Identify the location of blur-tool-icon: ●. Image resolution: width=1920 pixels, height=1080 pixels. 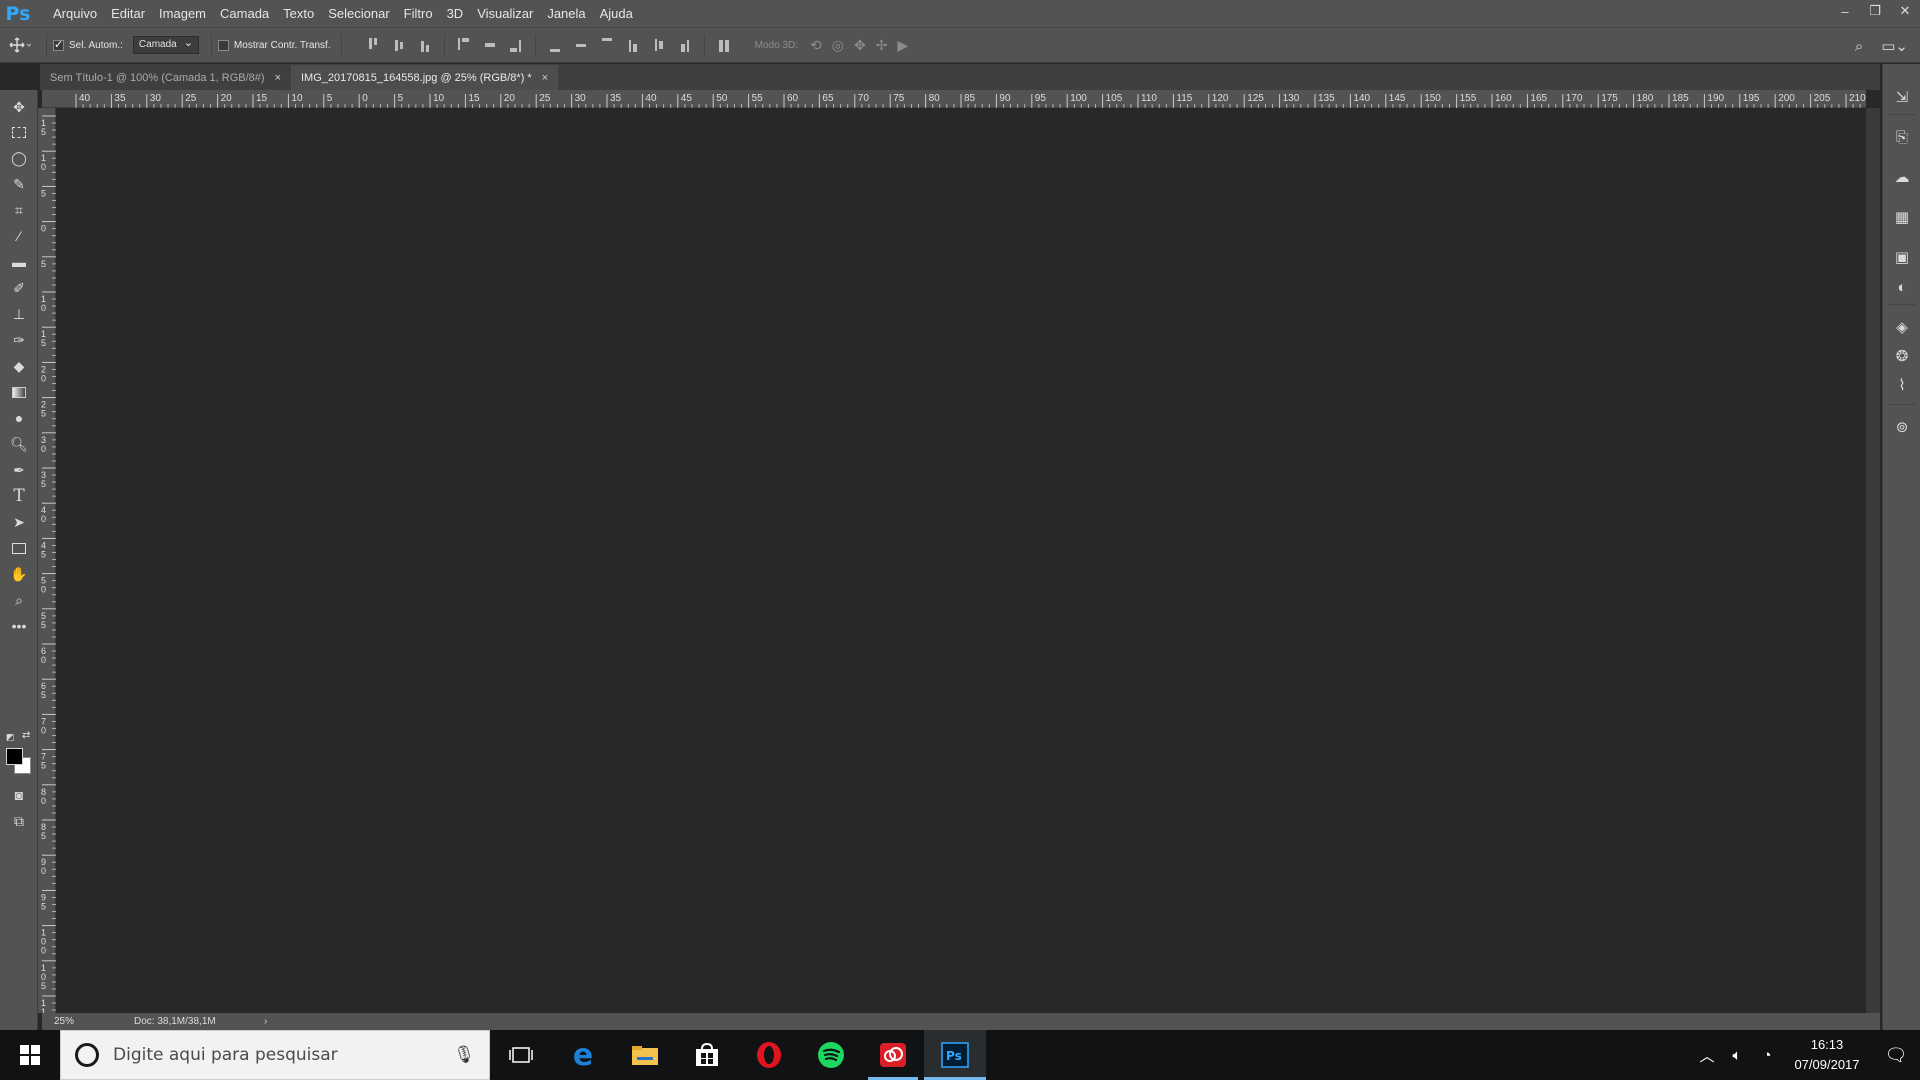
(19, 418).